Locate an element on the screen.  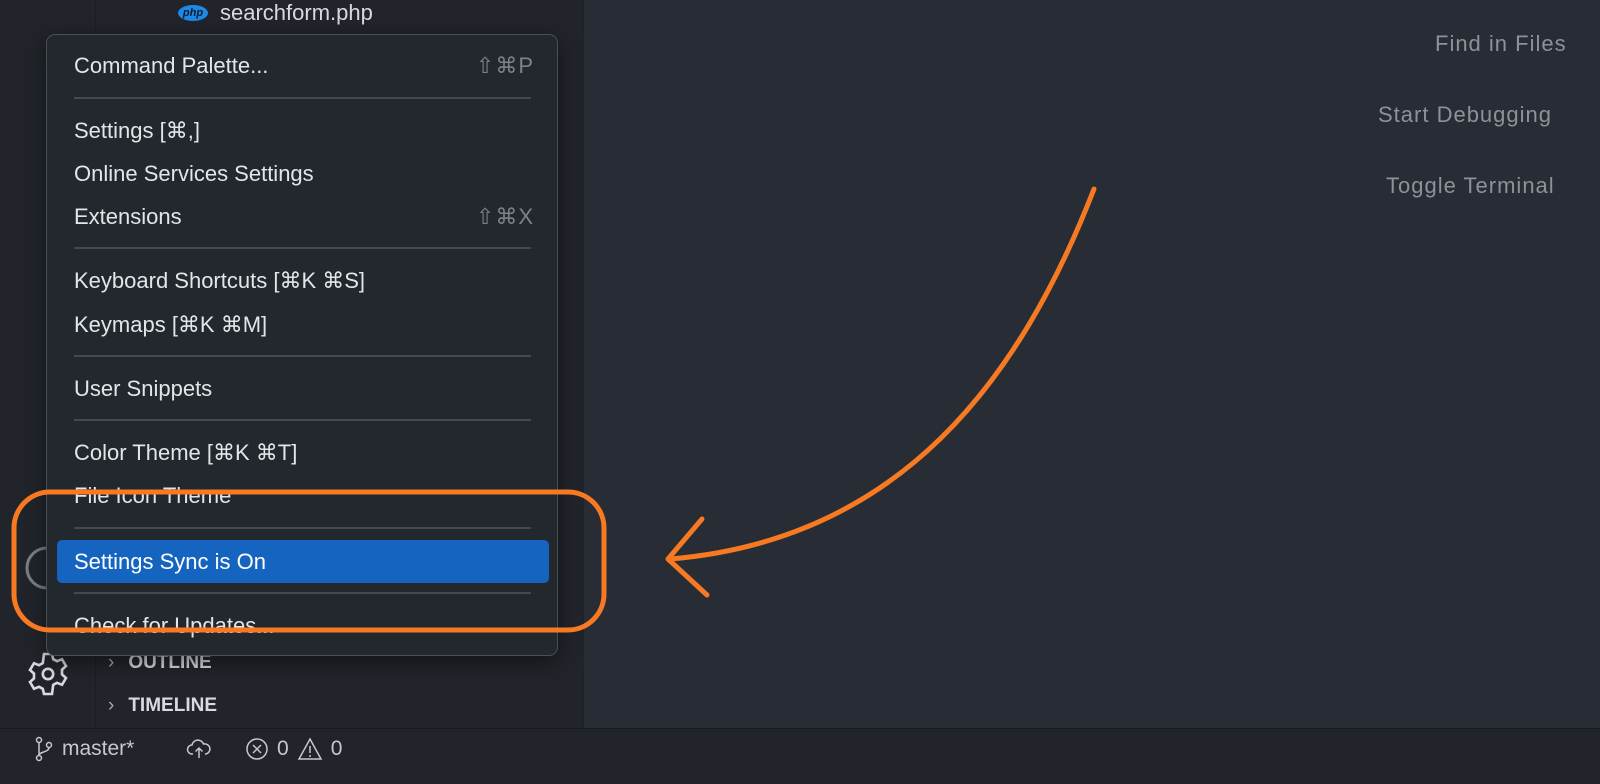
branch-name: master* is located at coordinates (98, 748).